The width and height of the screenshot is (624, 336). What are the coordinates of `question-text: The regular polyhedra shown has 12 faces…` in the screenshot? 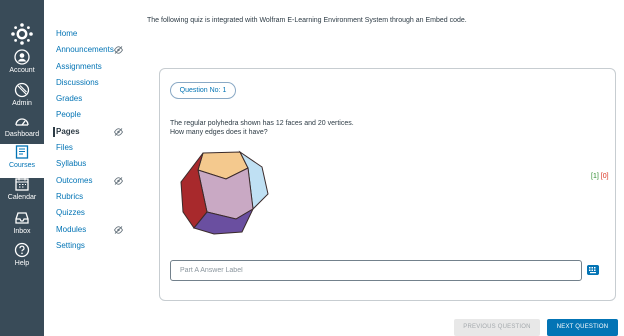 It's located at (262, 128).